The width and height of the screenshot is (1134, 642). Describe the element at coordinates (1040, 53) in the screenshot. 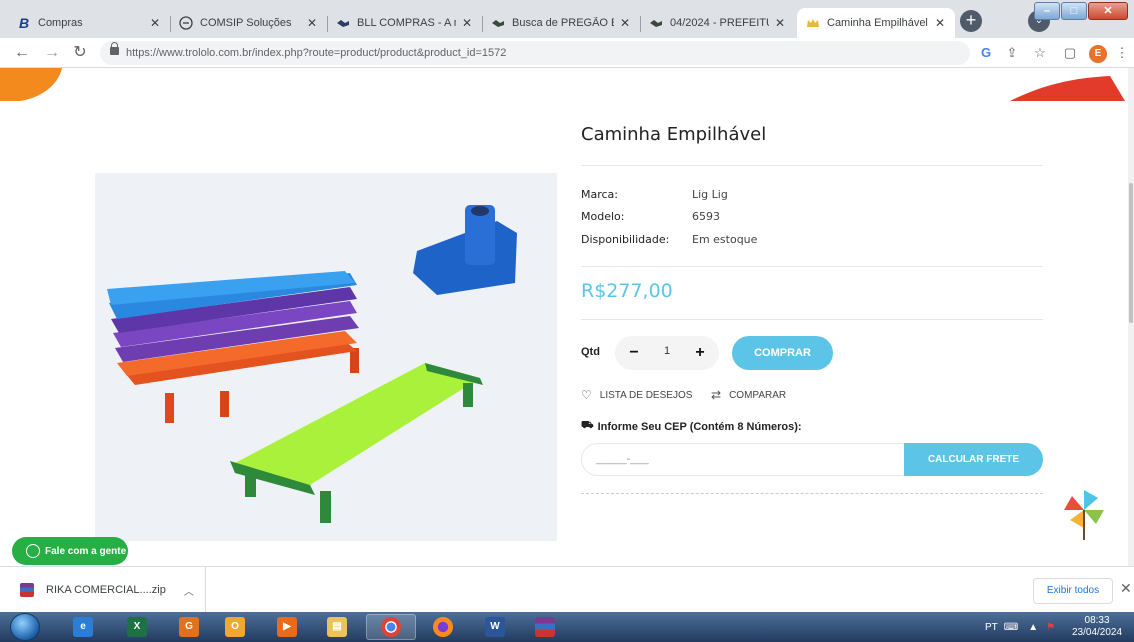

I see `bookmark-star-icon: ☆` at that location.